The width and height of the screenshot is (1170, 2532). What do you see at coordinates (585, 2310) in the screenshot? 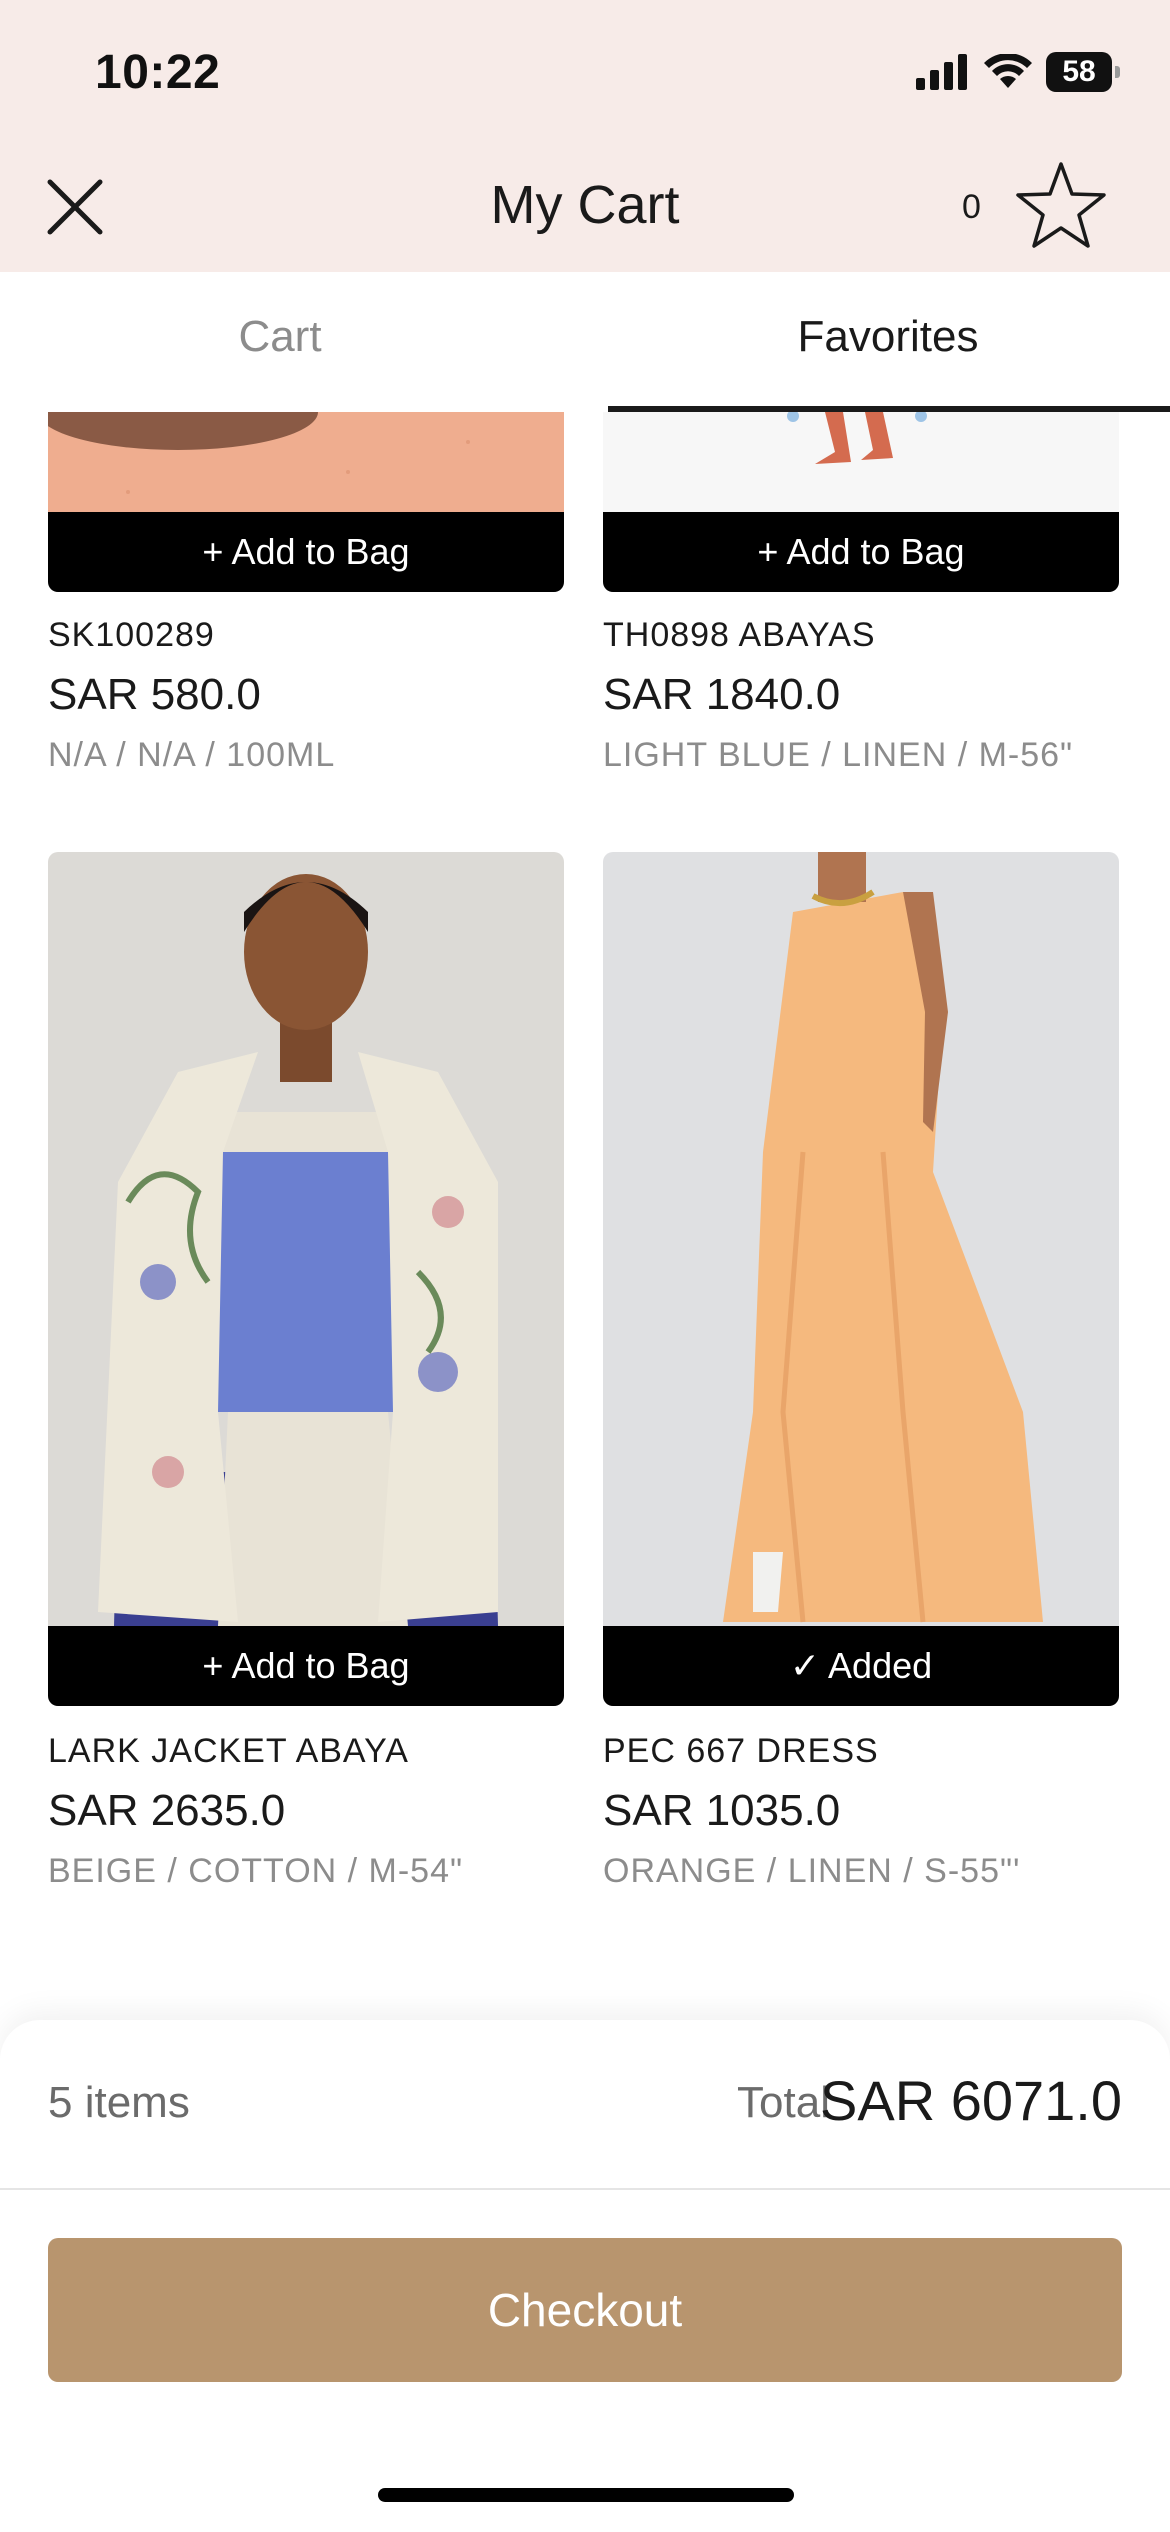
I see `checkout-button: Checkout` at bounding box center [585, 2310].